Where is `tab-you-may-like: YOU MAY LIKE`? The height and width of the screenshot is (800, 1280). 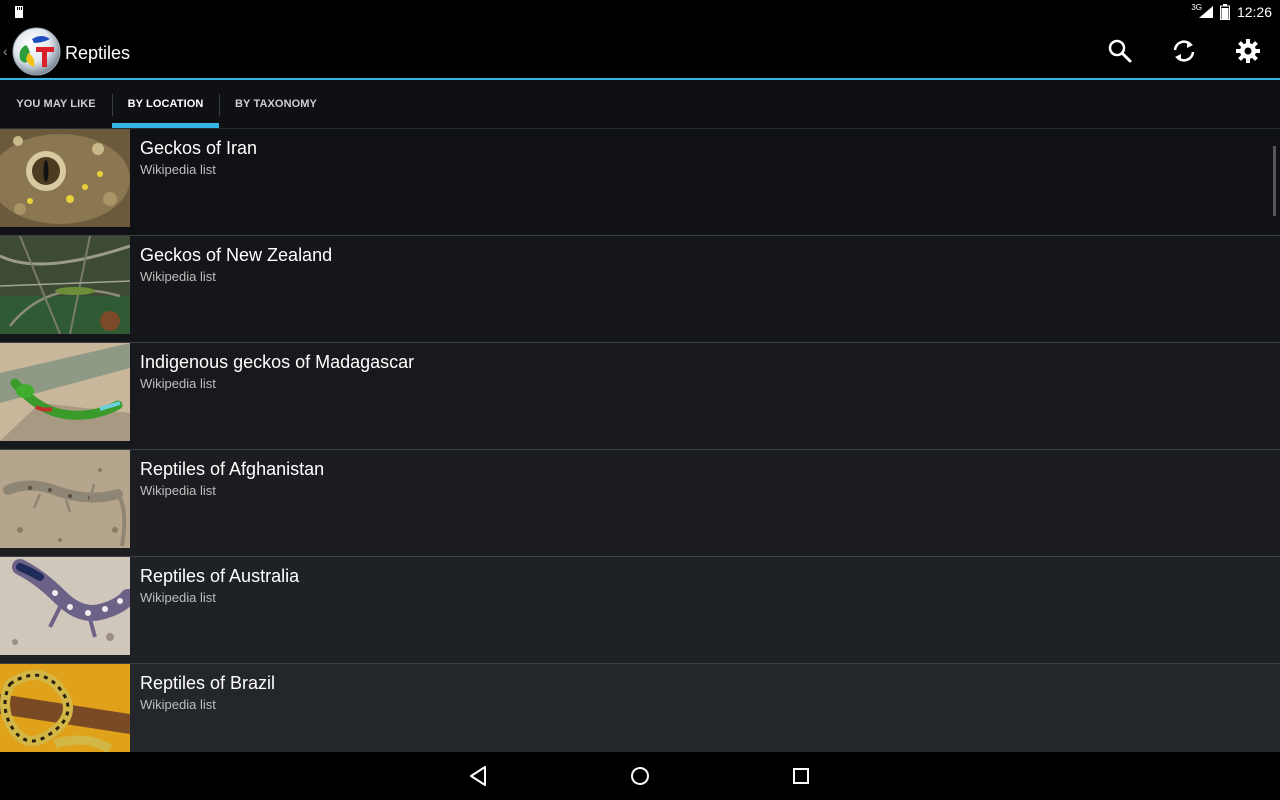 tab-you-may-like: YOU MAY LIKE is located at coordinates (56, 104).